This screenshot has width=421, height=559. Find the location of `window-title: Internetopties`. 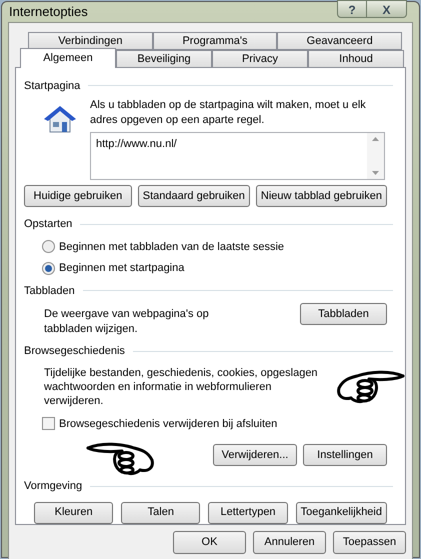

window-title: Internetopties is located at coordinates (48, 12).